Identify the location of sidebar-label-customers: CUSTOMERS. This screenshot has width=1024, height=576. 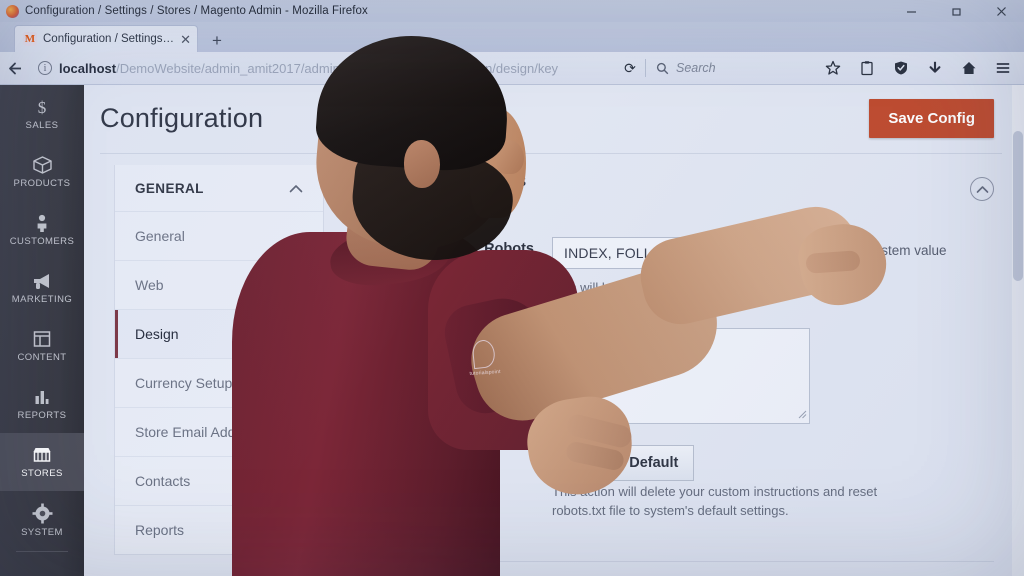
(42, 241).